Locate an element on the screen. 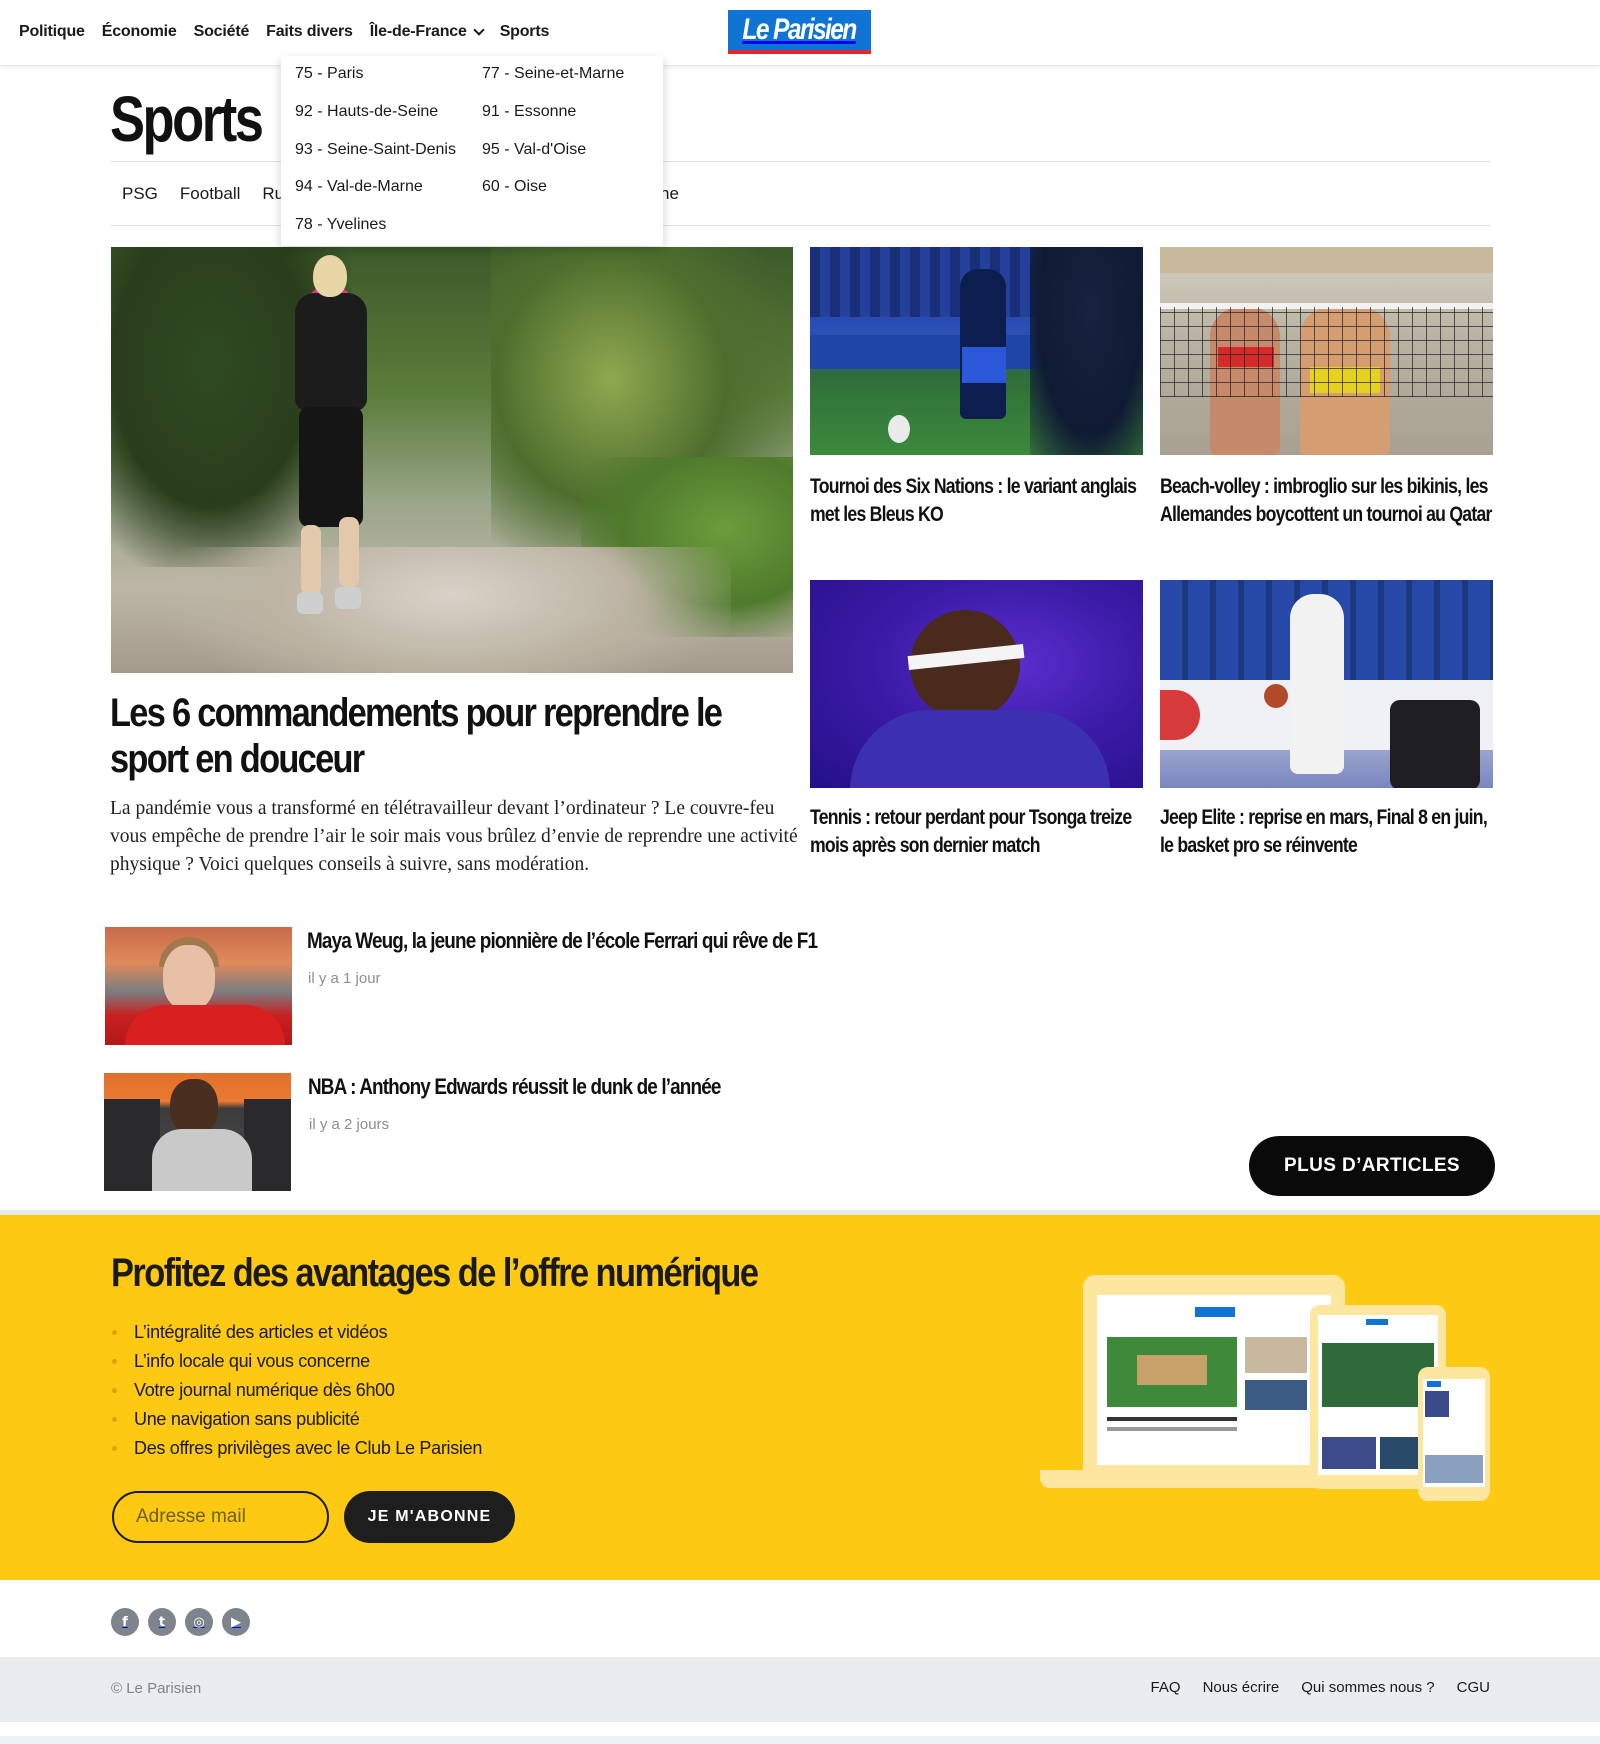  list-item-time: il y a 2 jours is located at coordinates (349, 1124).